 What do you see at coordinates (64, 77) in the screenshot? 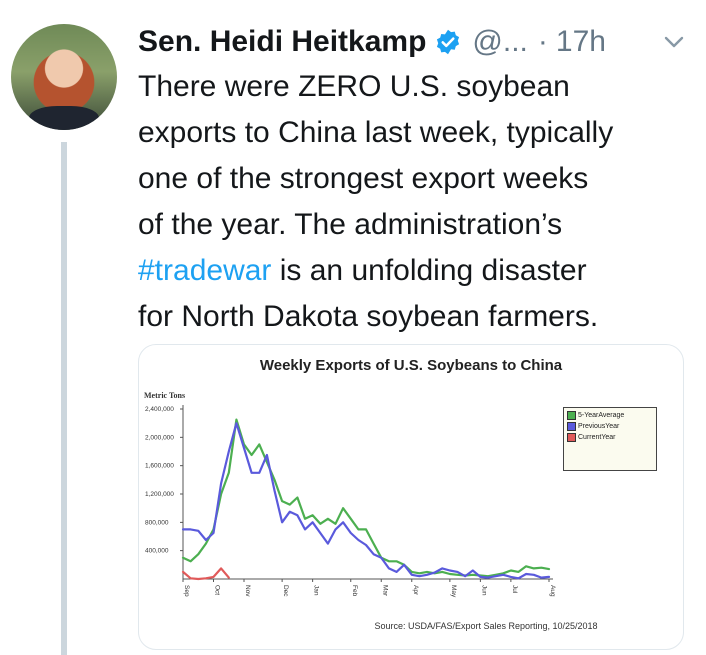
I see `profile-avatar` at bounding box center [64, 77].